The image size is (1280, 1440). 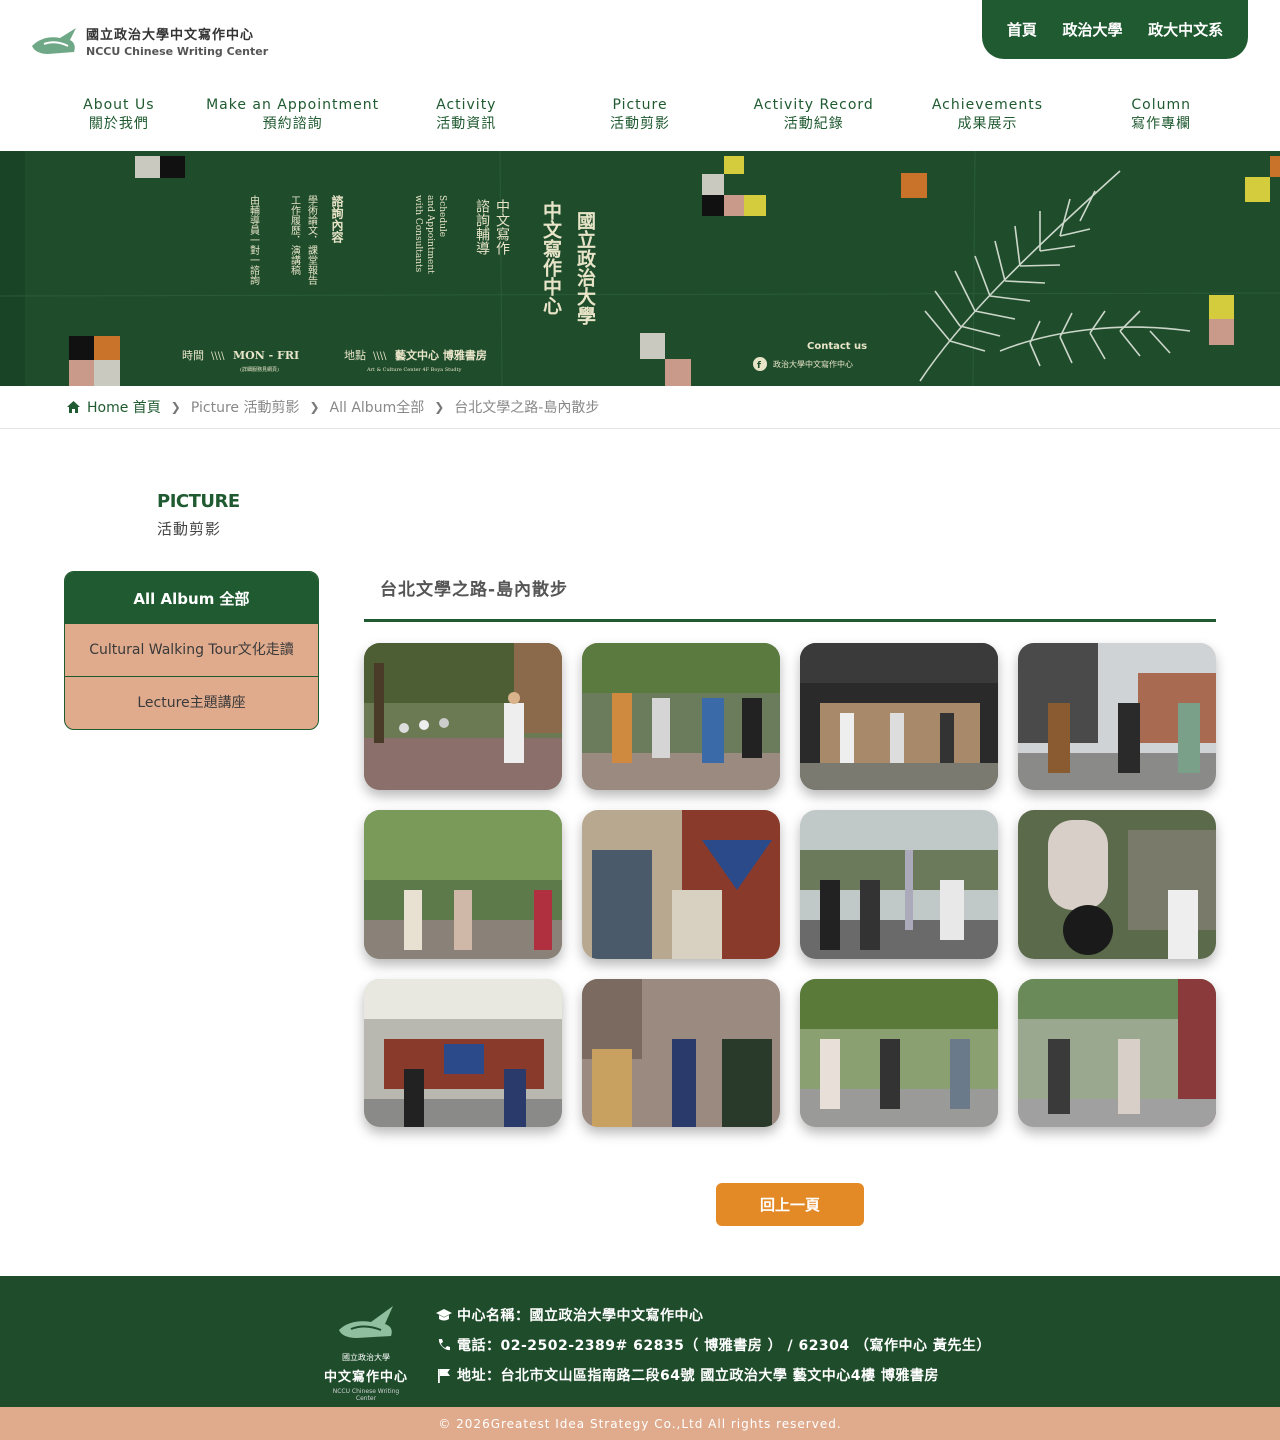 I want to click on svg-text: f, so click(x=759, y=366).